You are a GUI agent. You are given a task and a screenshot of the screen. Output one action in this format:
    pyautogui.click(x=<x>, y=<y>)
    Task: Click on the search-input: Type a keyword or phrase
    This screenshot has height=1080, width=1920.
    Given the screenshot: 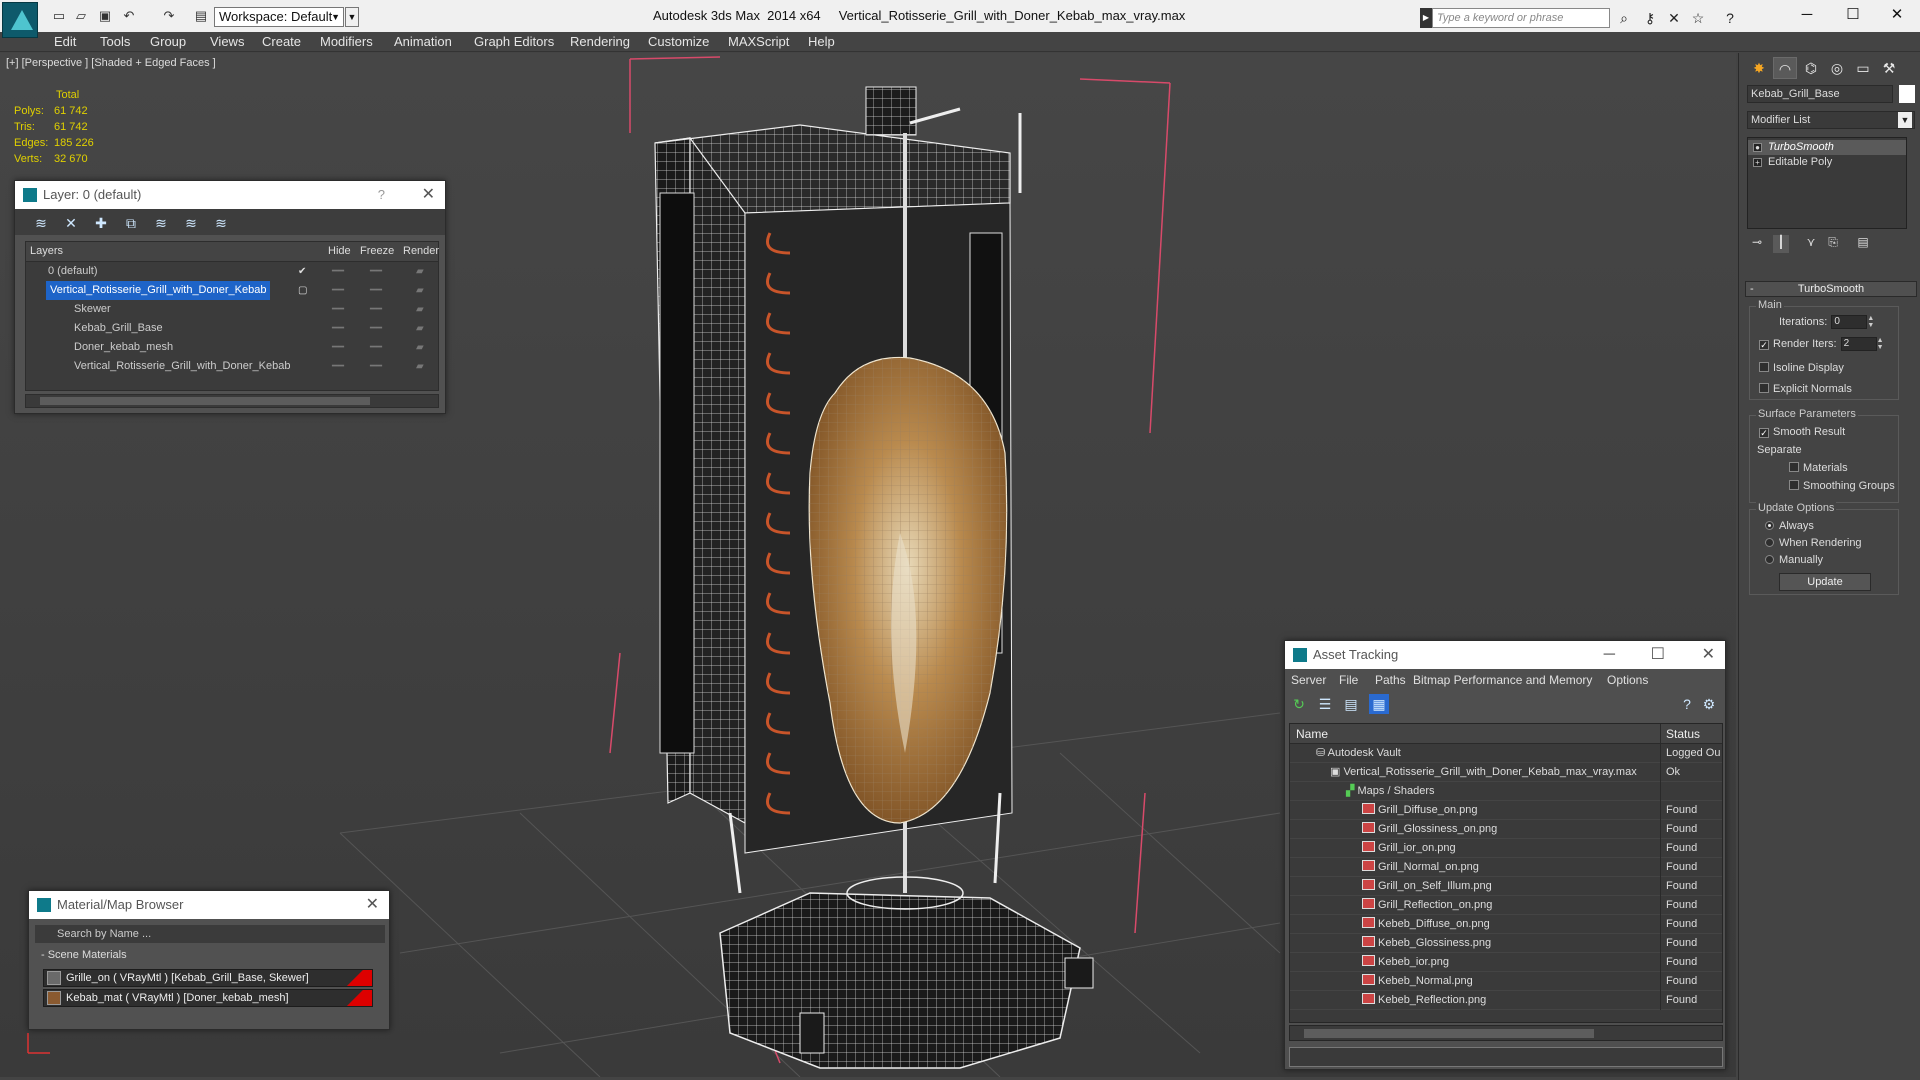 What is the action you would take?
    pyautogui.click(x=1521, y=18)
    